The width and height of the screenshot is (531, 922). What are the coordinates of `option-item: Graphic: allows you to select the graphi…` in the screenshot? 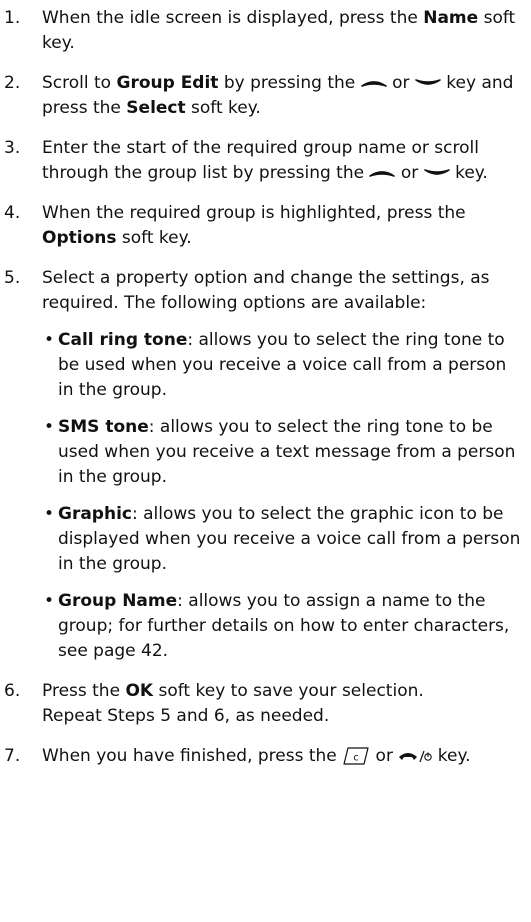 It's located at (282, 539).